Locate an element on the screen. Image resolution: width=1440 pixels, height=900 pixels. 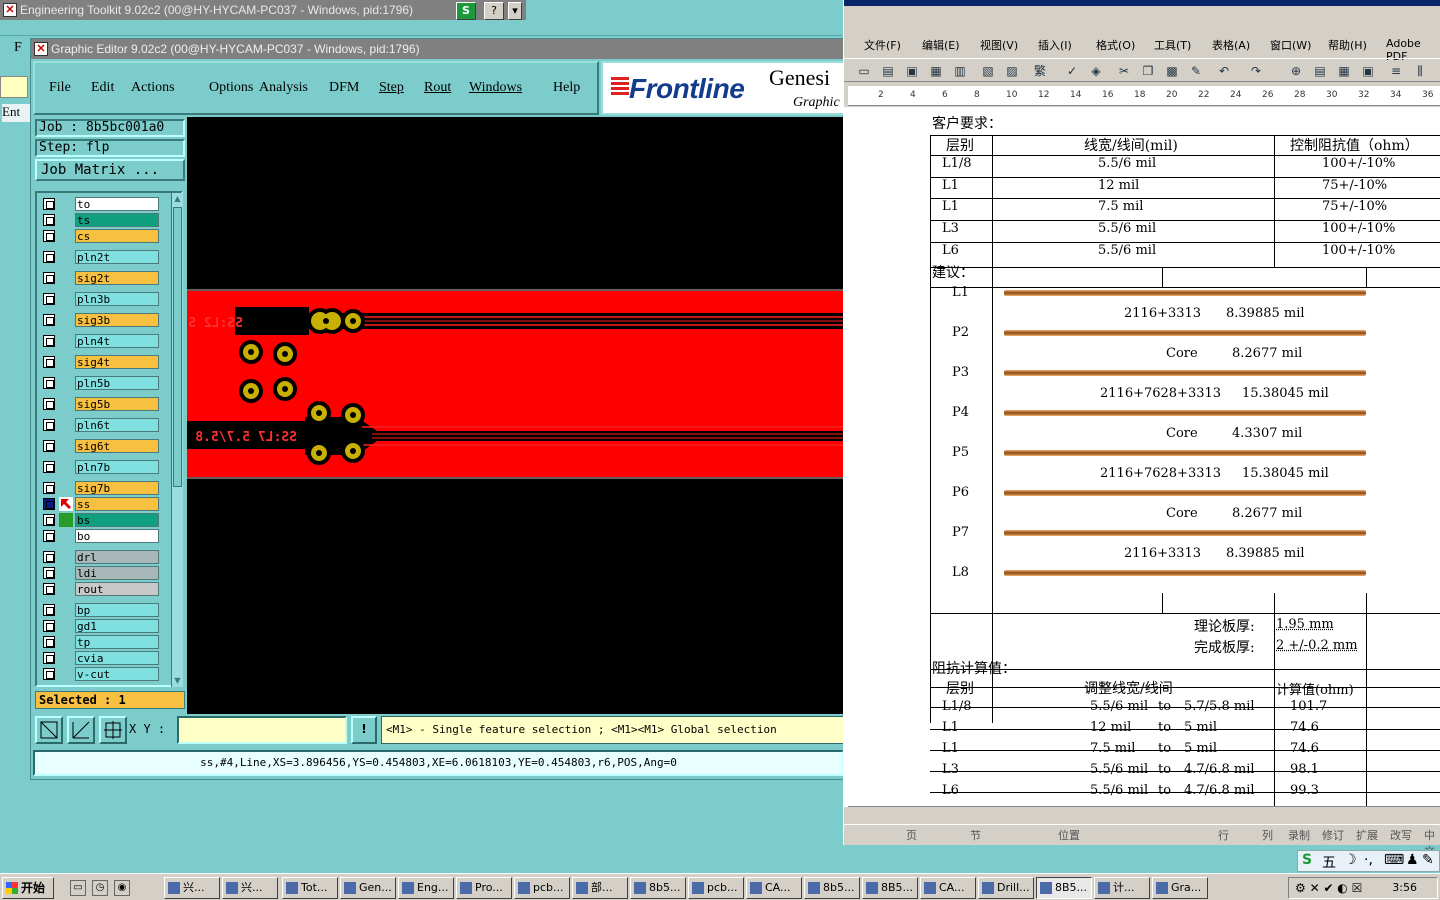
cut-icon: ✂ is located at coordinates (1124, 71).